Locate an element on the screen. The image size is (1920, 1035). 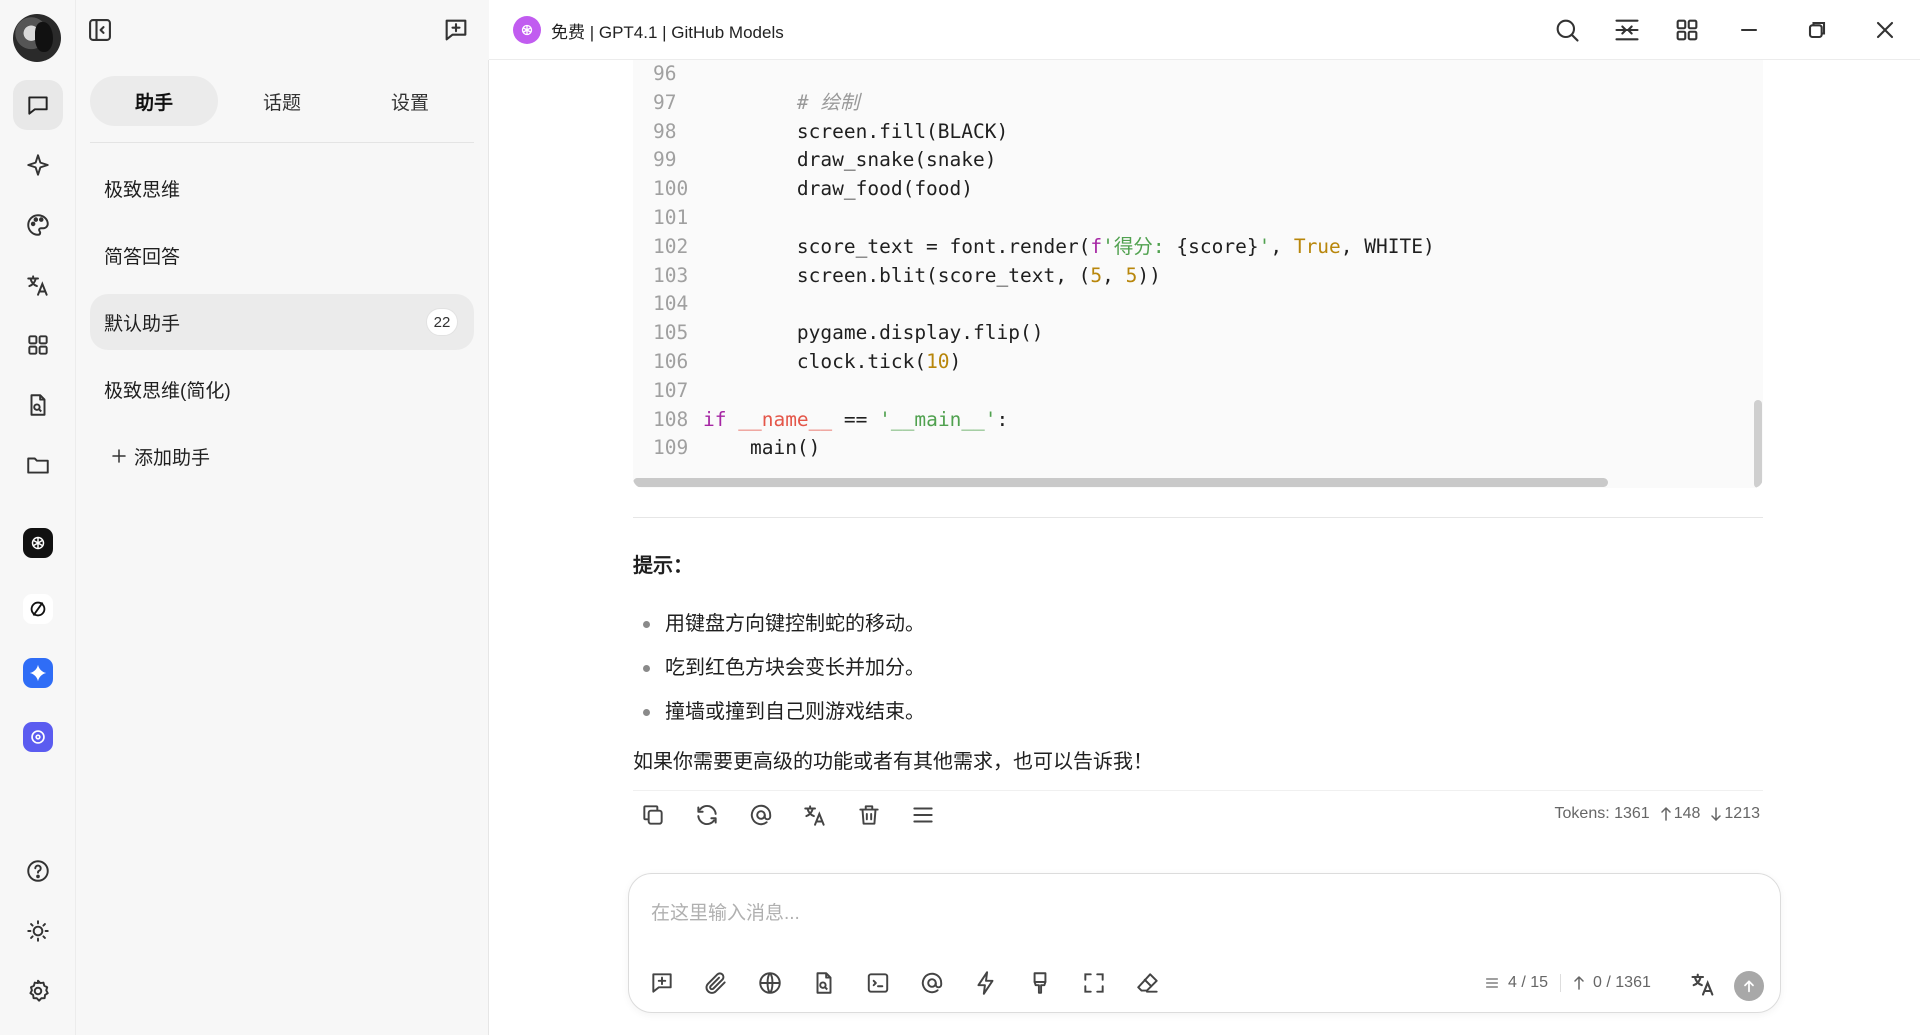
composer-toolbar is located at coordinates (905, 983).